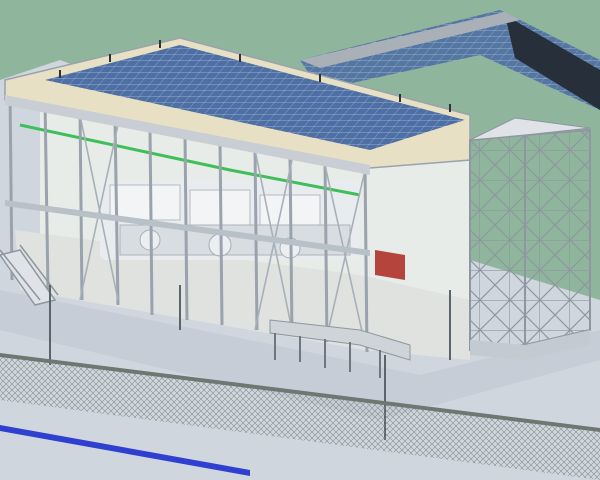  What do you see at coordinates (497, 242) in the screenshot?
I see `tower-face-front` at bounding box center [497, 242].